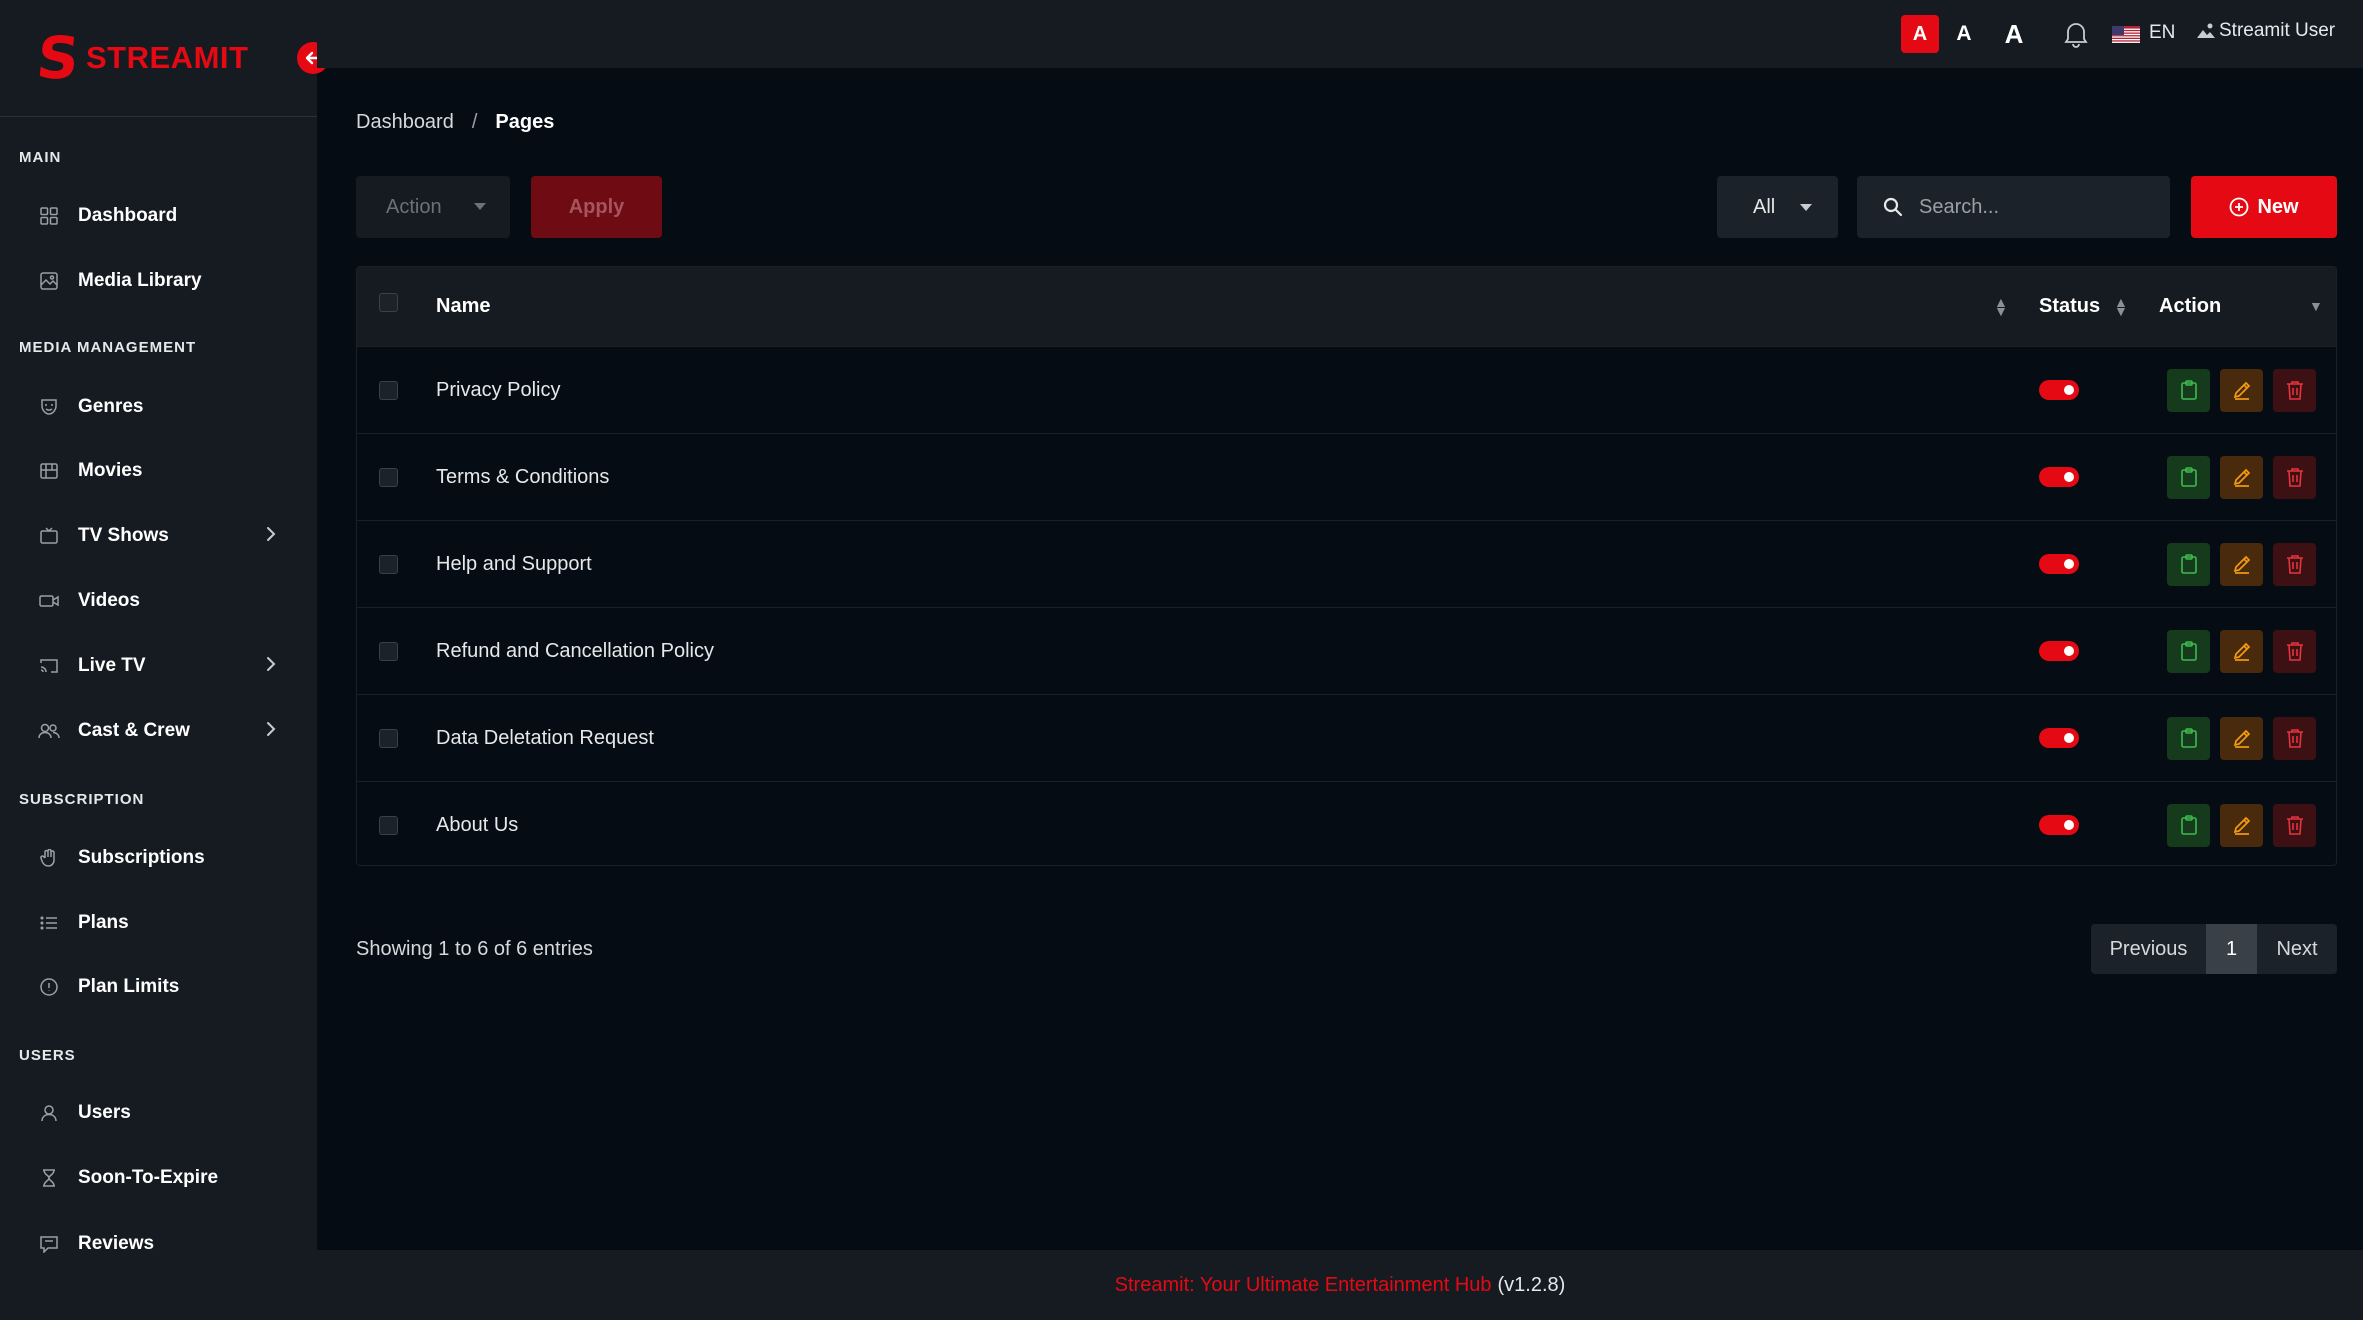 This screenshot has width=2363, height=1320. What do you see at coordinates (177, 536) in the screenshot?
I see `sidebar-item-tv-shows: TV Shows` at bounding box center [177, 536].